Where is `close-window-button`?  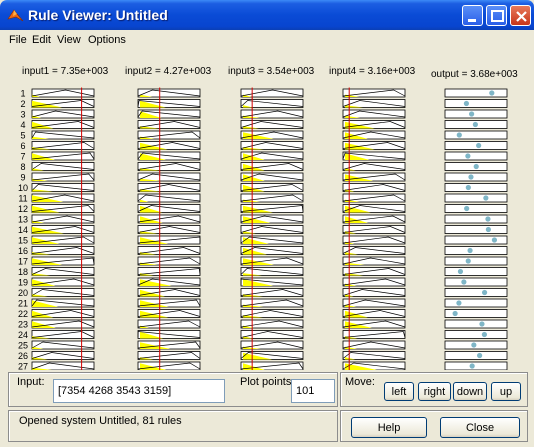
close-window-button is located at coordinates (520, 15).